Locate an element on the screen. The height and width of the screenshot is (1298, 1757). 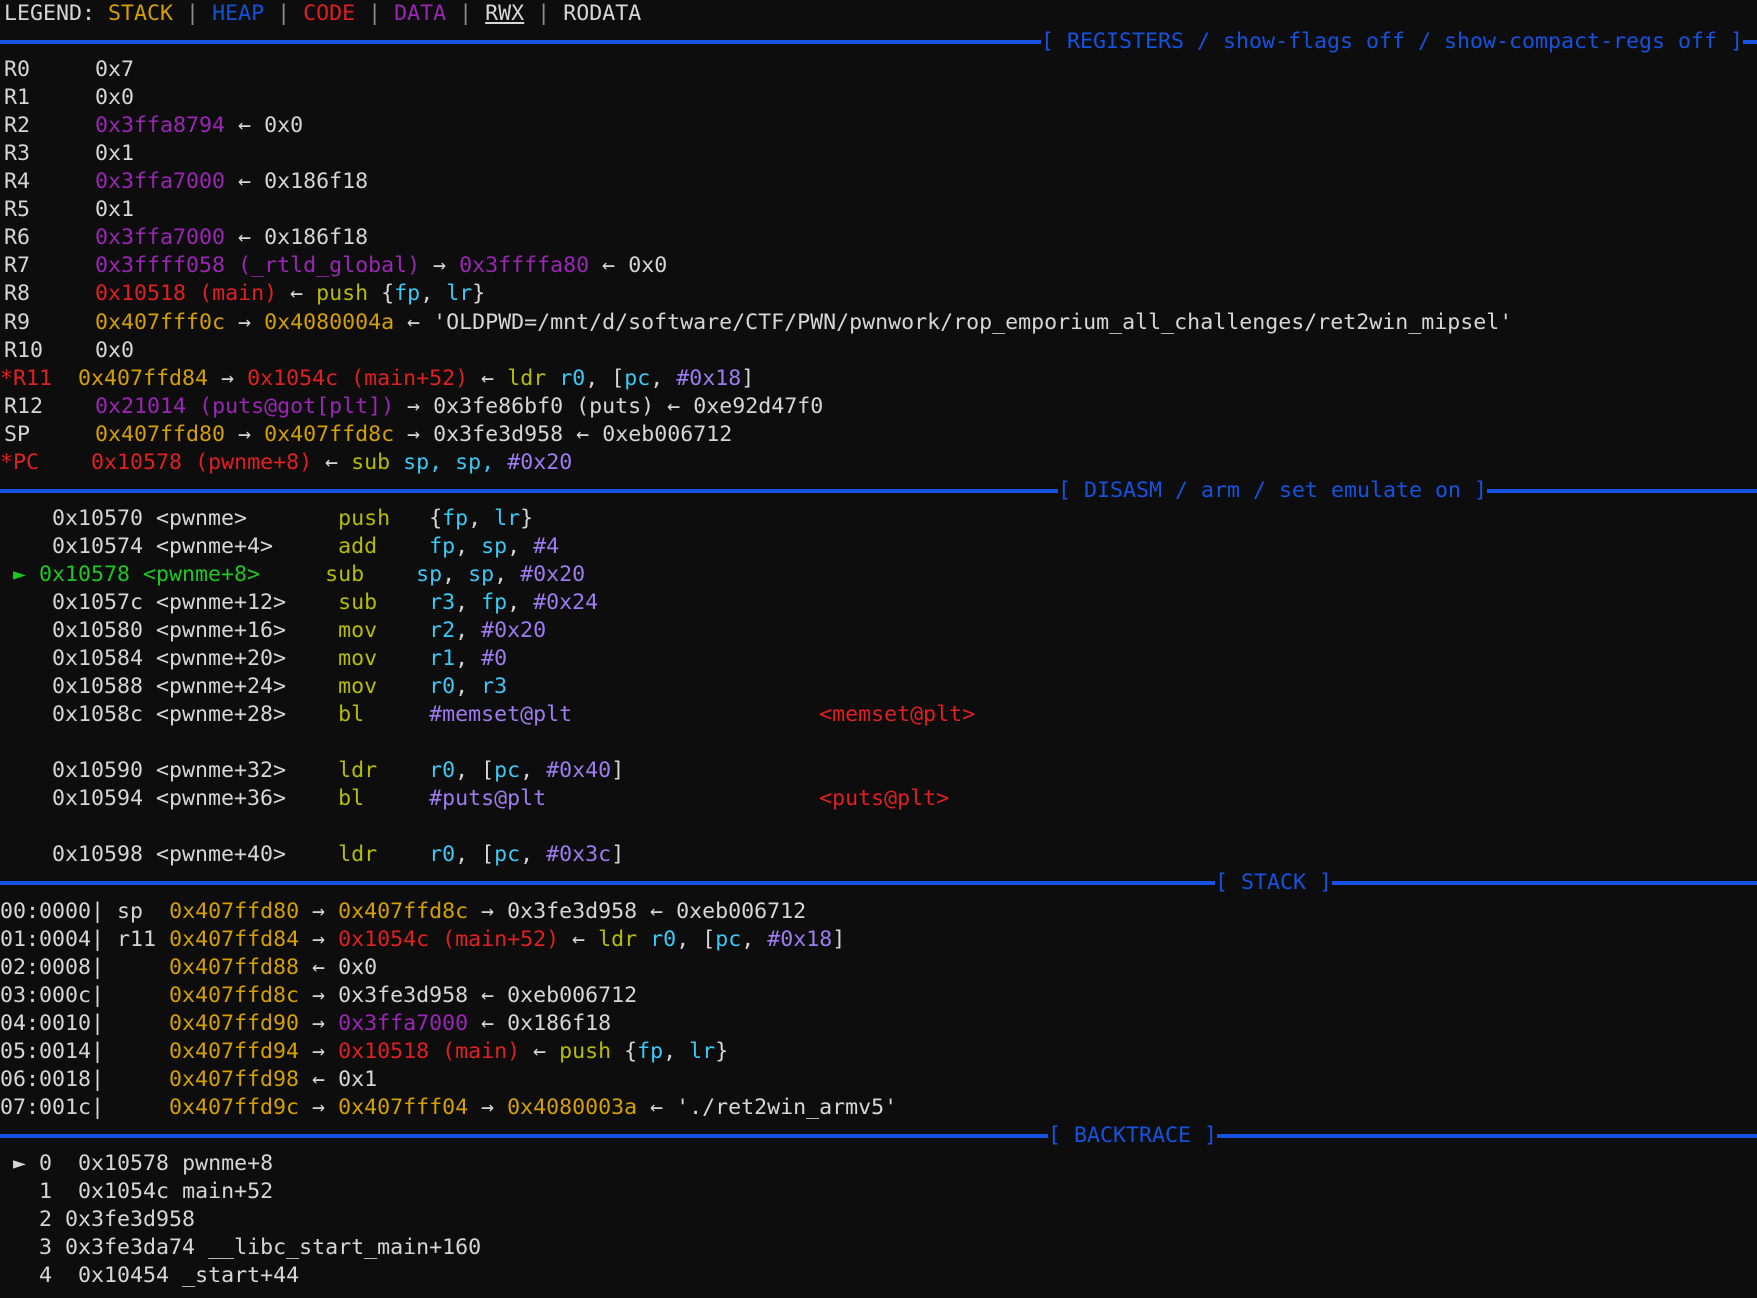
disasm-row: 0x10584 <pwnme+20> mov r1, #0 is located at coordinates (280, 659).